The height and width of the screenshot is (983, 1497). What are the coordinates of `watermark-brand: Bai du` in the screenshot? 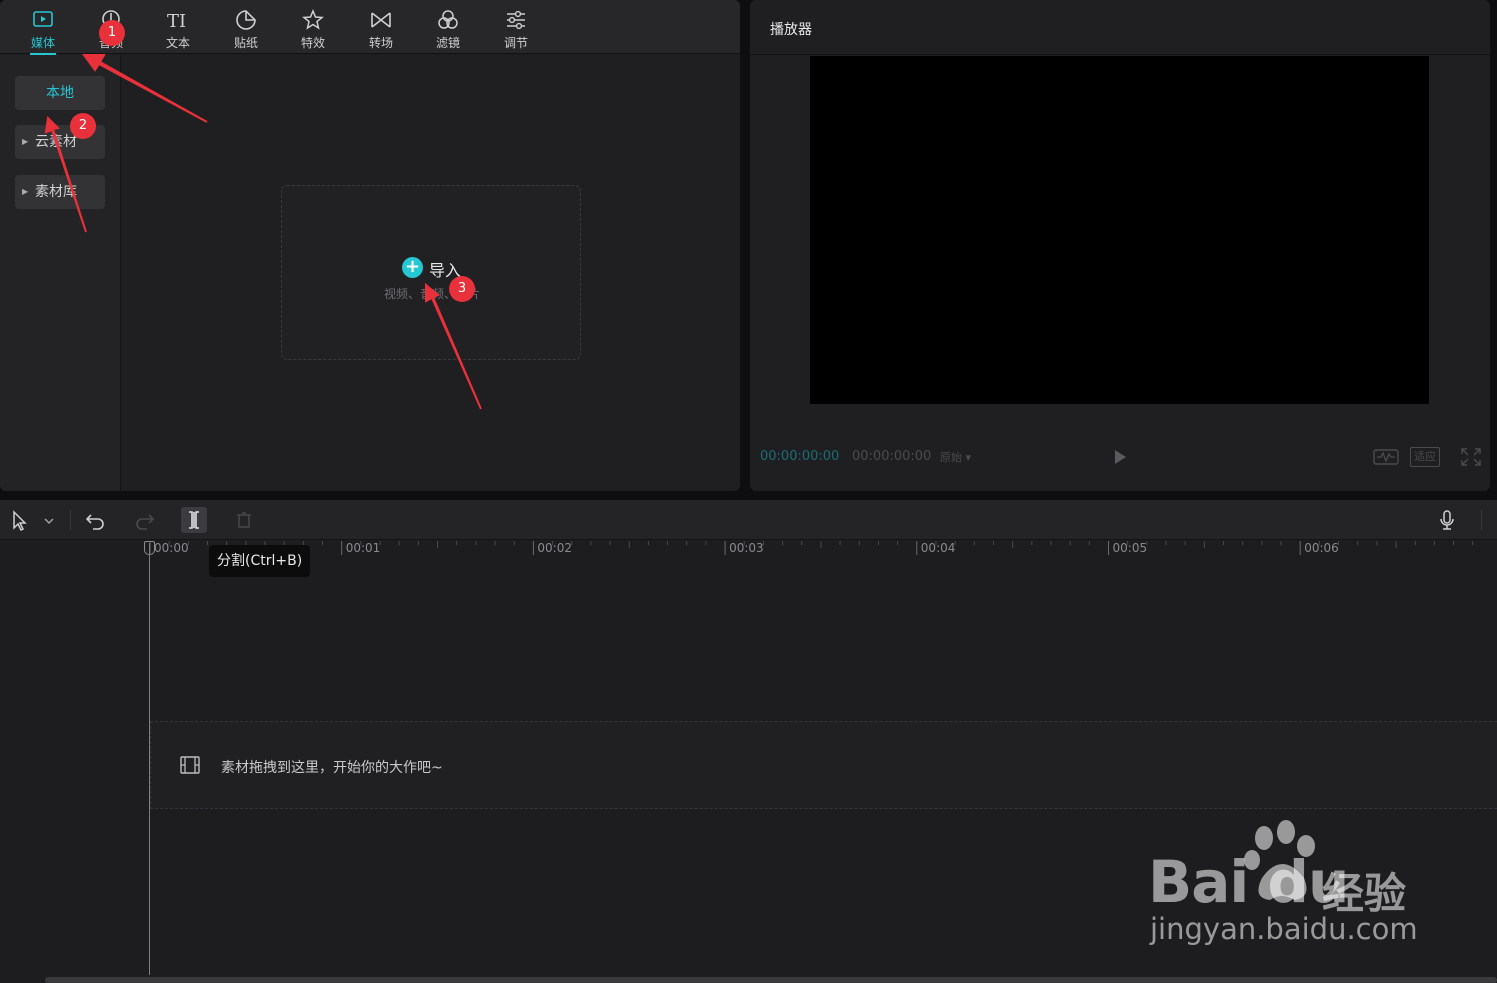 It's located at (1248, 882).